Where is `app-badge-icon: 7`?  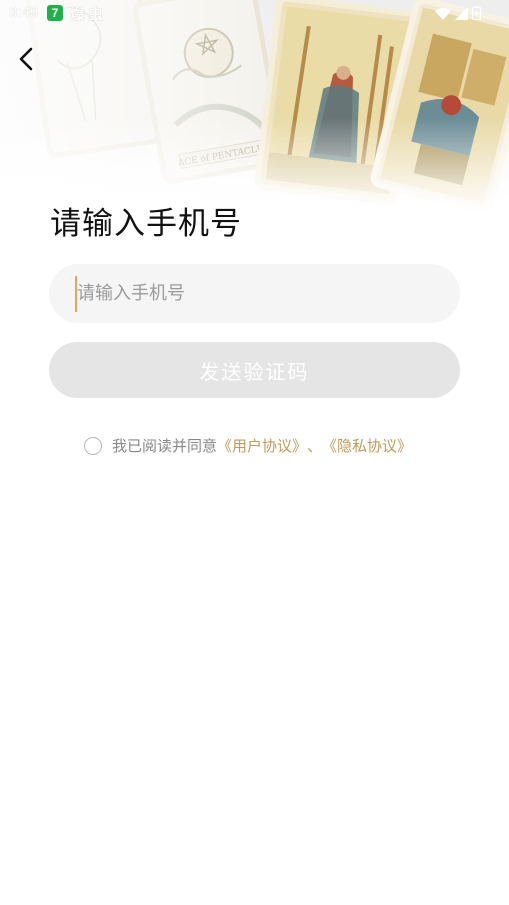
app-badge-icon: 7 is located at coordinates (55, 13).